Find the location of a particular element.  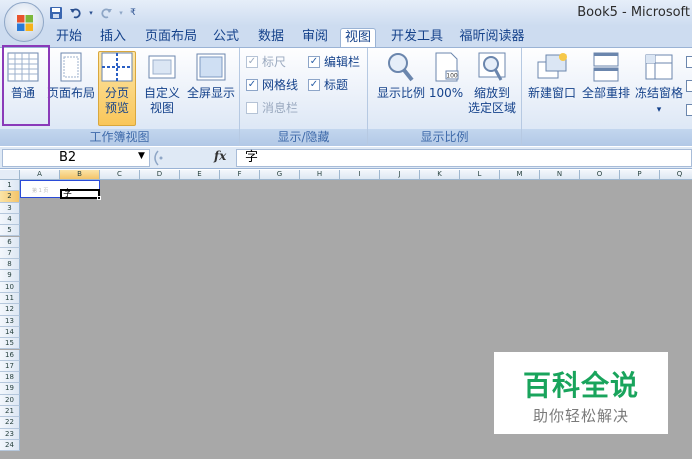

page-layout-view-button: 页面布局 is located at coordinates (71, 89).